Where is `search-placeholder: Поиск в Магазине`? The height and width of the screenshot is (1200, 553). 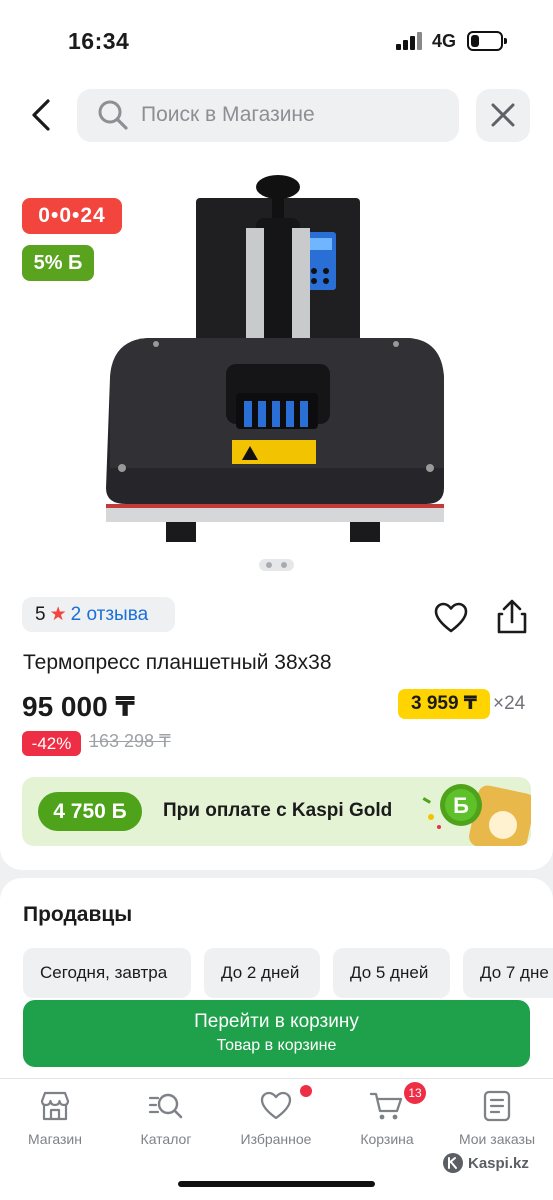 search-placeholder: Поиск в Магазине is located at coordinates (228, 115).